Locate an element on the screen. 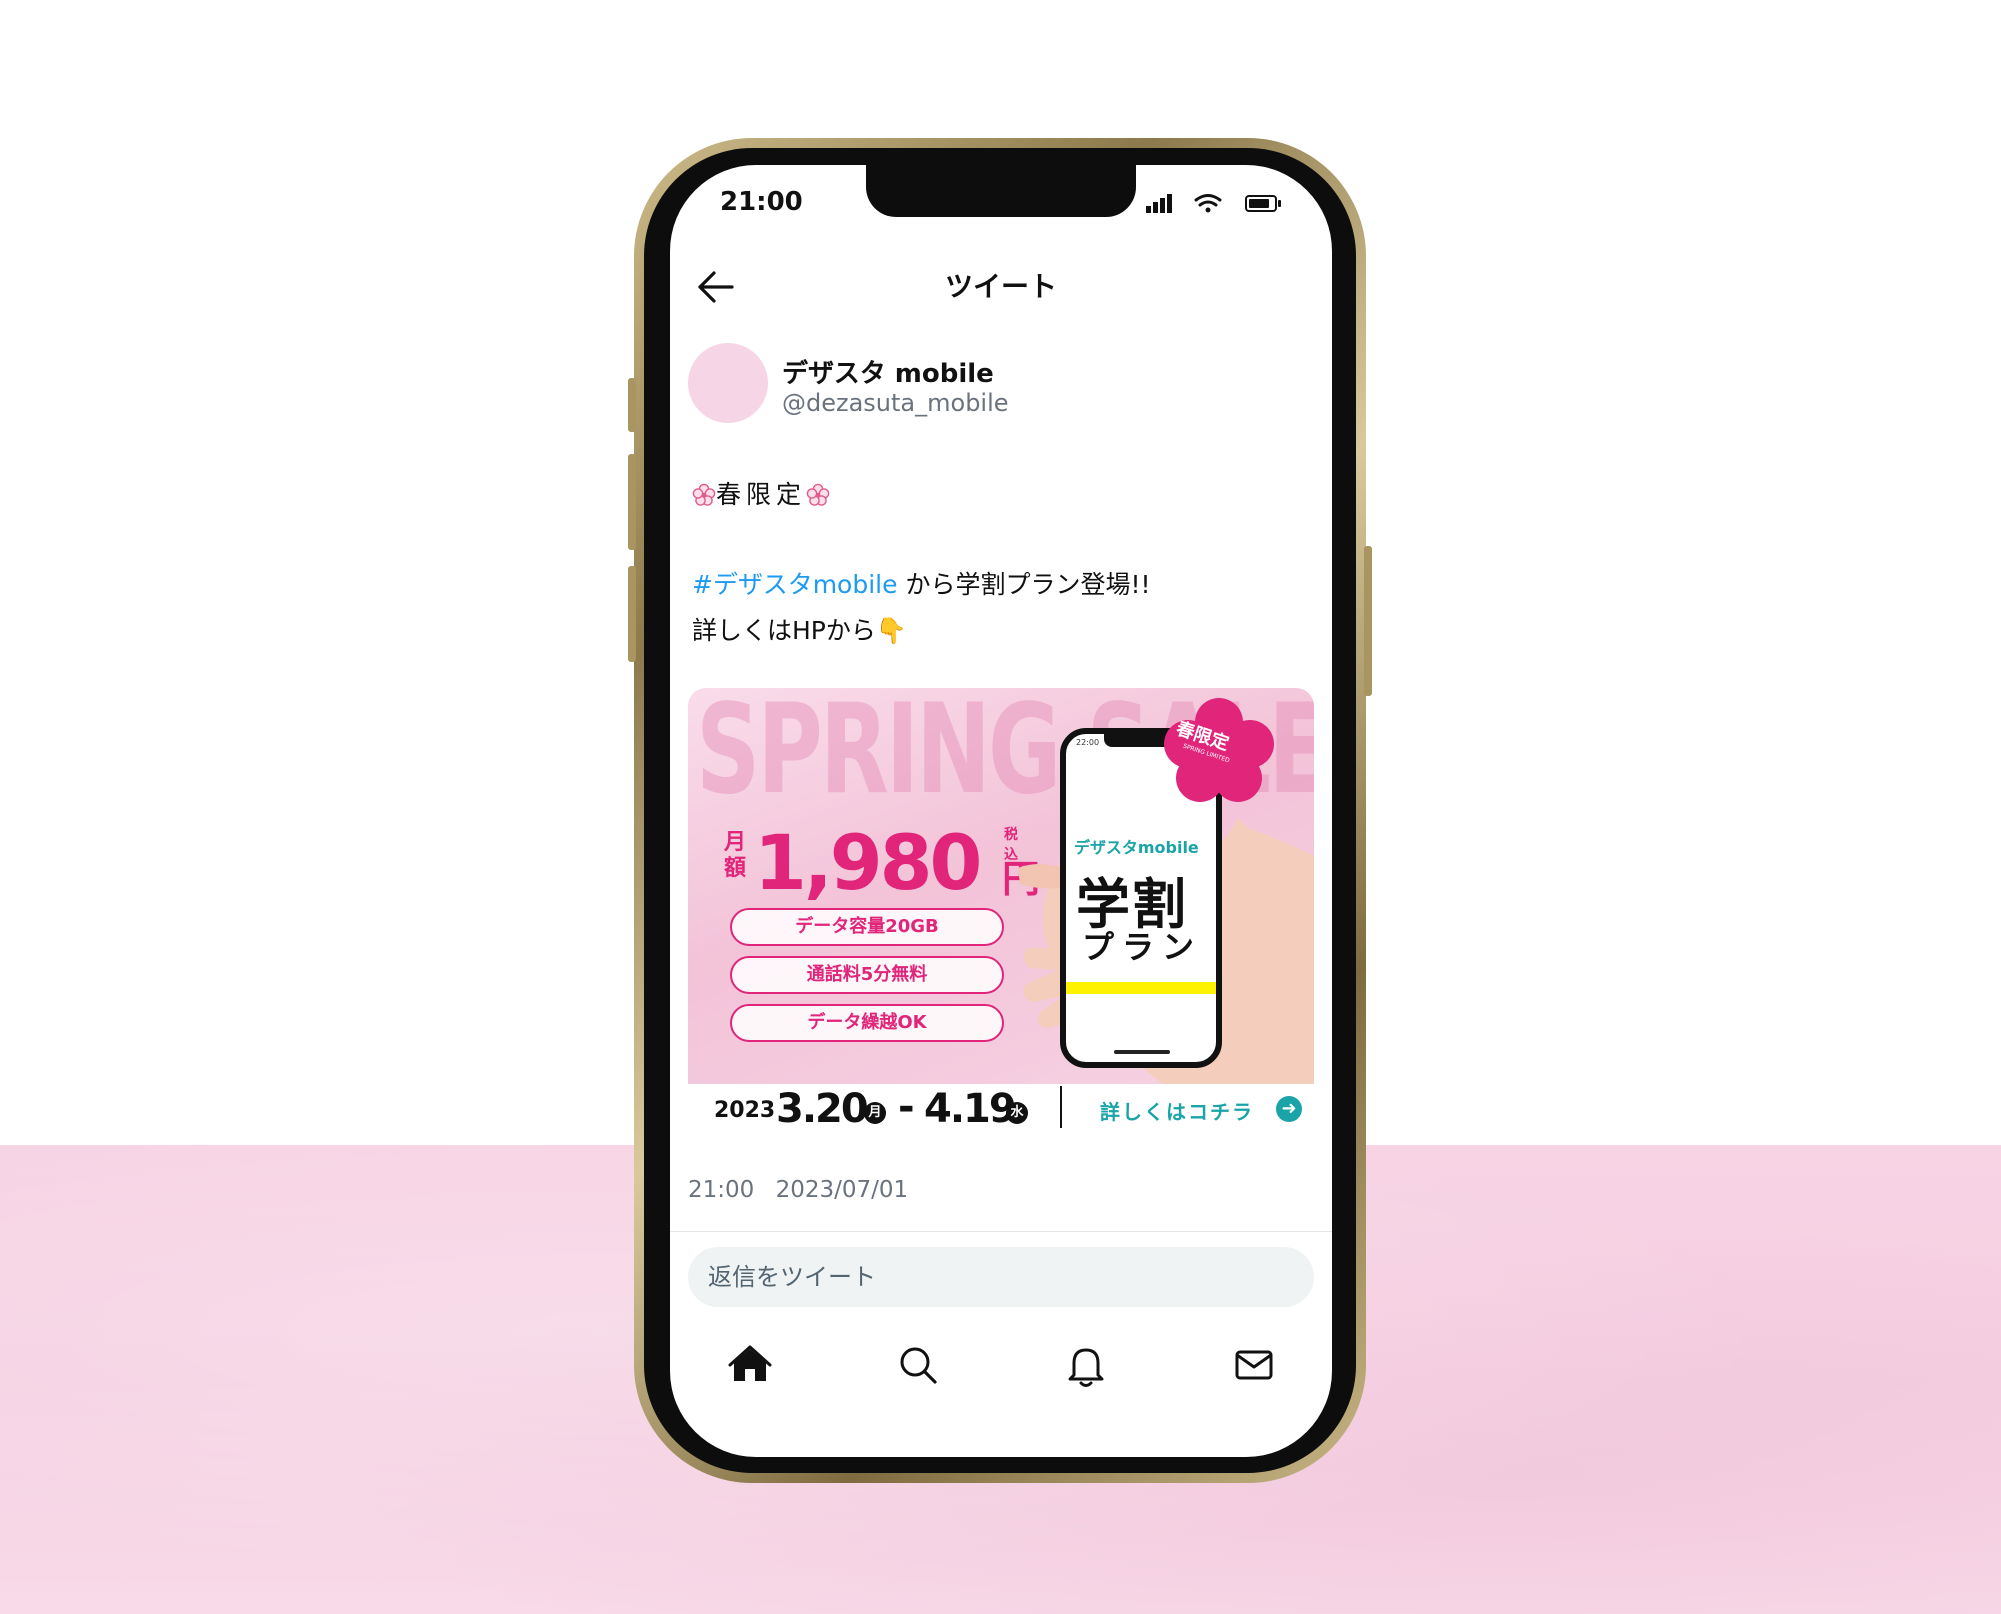 The height and width of the screenshot is (1614, 2001). mini-phone-time: 22:00 is located at coordinates (1088, 742).